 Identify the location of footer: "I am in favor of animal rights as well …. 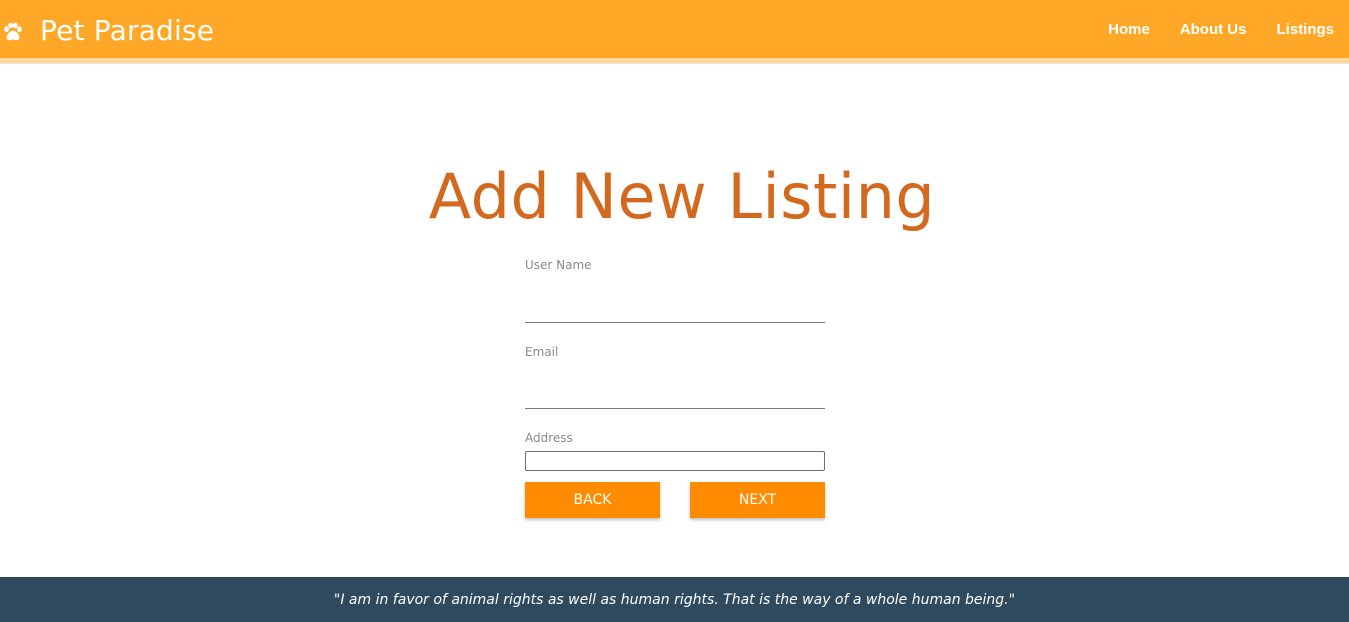
(674, 599).